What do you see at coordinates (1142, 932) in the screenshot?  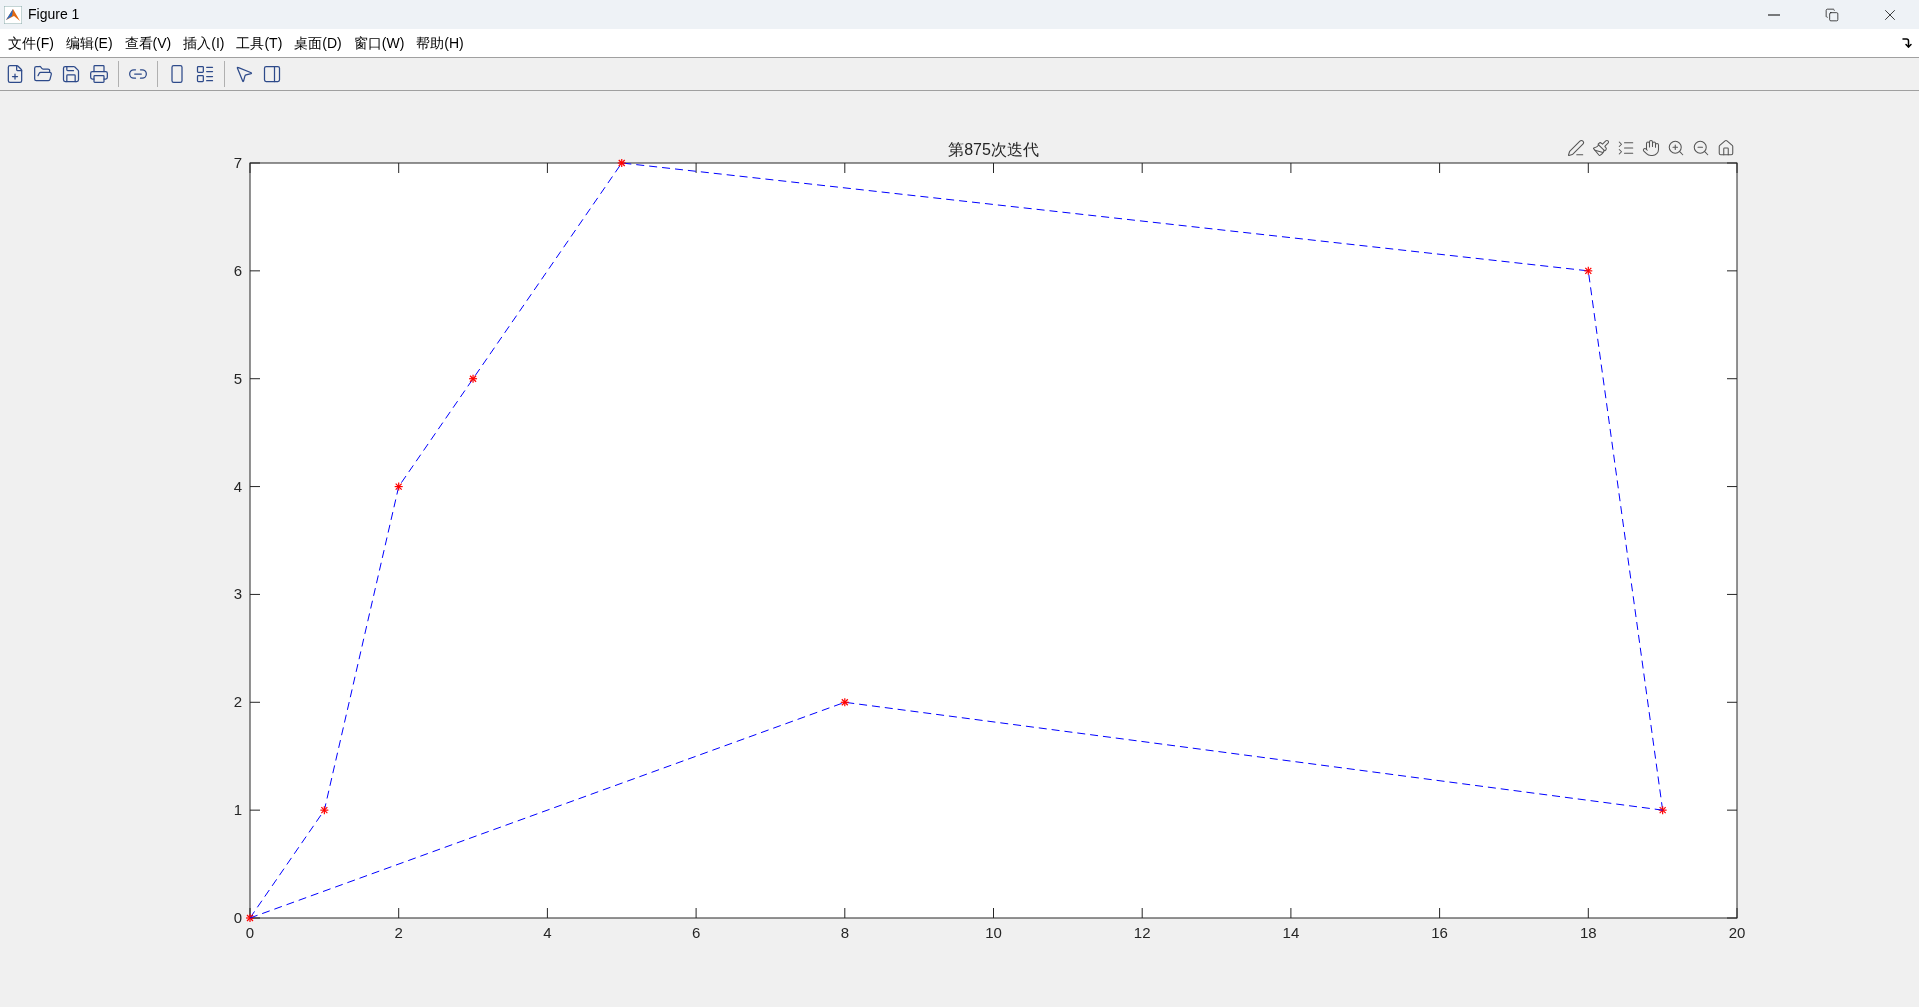 I see `x-tick-label: 12` at bounding box center [1142, 932].